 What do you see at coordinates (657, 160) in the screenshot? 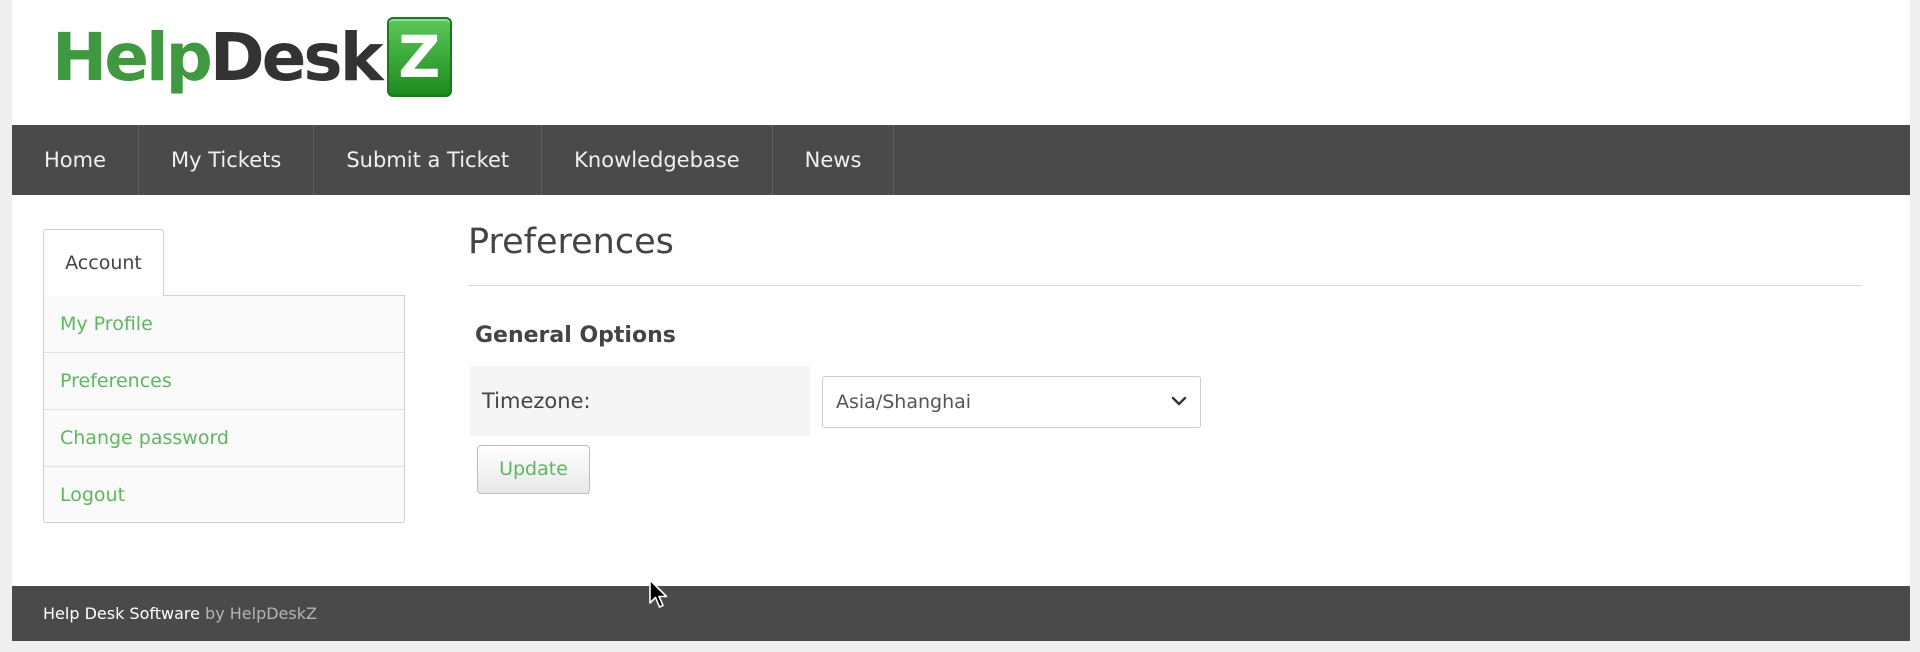
I see `nav-knowledgebase: Knowledgebase` at bounding box center [657, 160].